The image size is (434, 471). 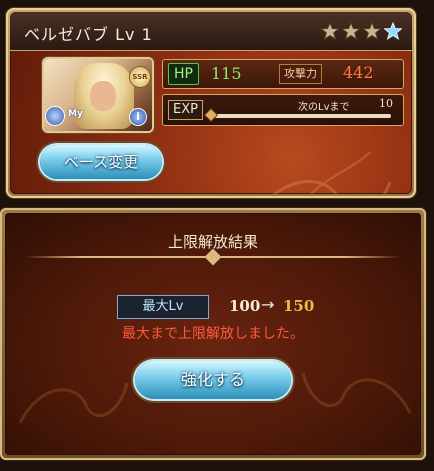 What do you see at coordinates (185, 110) in the screenshot?
I see `exp-label: EXP` at bounding box center [185, 110].